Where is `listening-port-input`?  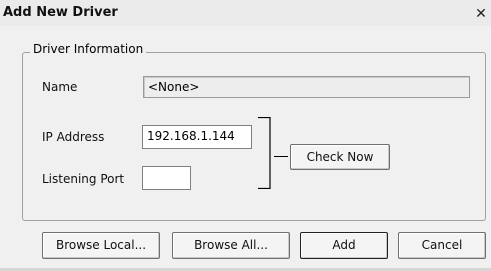 listening-port-input is located at coordinates (166, 178).